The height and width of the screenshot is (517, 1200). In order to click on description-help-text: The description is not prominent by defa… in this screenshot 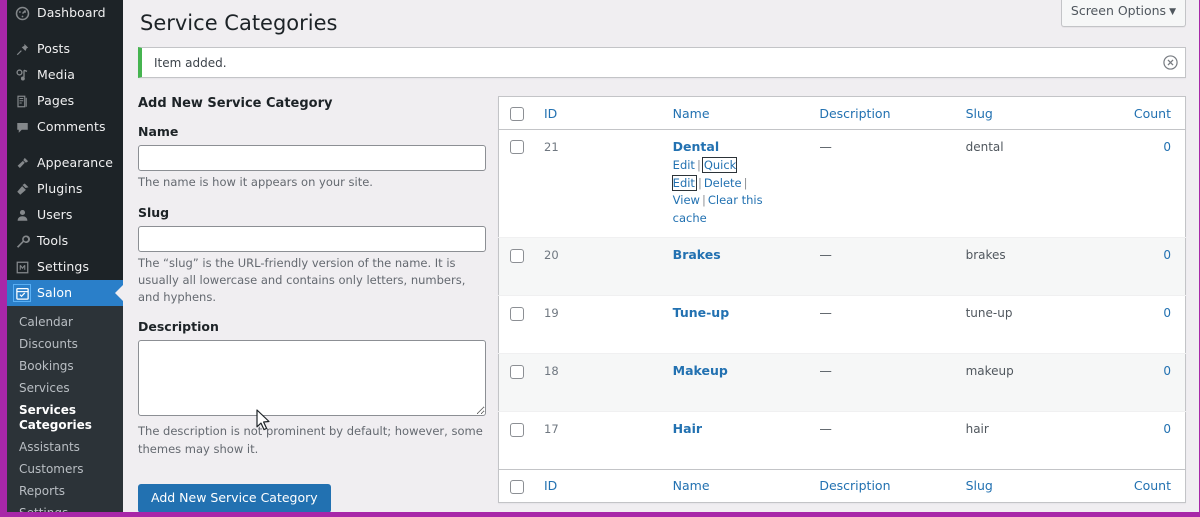, I will do `click(310, 440)`.